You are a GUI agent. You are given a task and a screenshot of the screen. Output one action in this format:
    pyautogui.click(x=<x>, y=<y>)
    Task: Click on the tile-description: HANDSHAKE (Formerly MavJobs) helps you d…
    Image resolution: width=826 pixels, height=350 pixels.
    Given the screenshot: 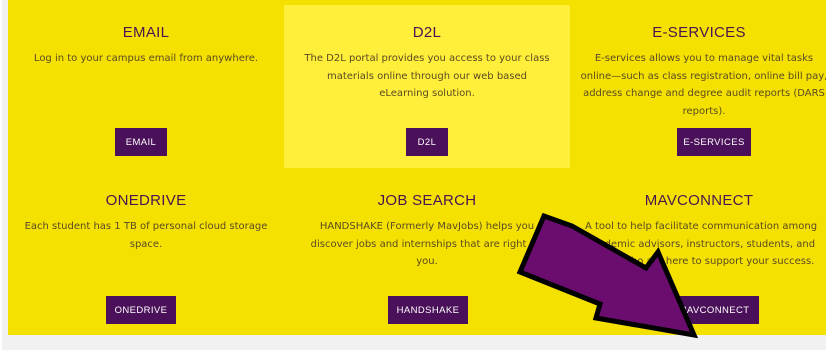 What is the action you would take?
    pyautogui.click(x=427, y=244)
    